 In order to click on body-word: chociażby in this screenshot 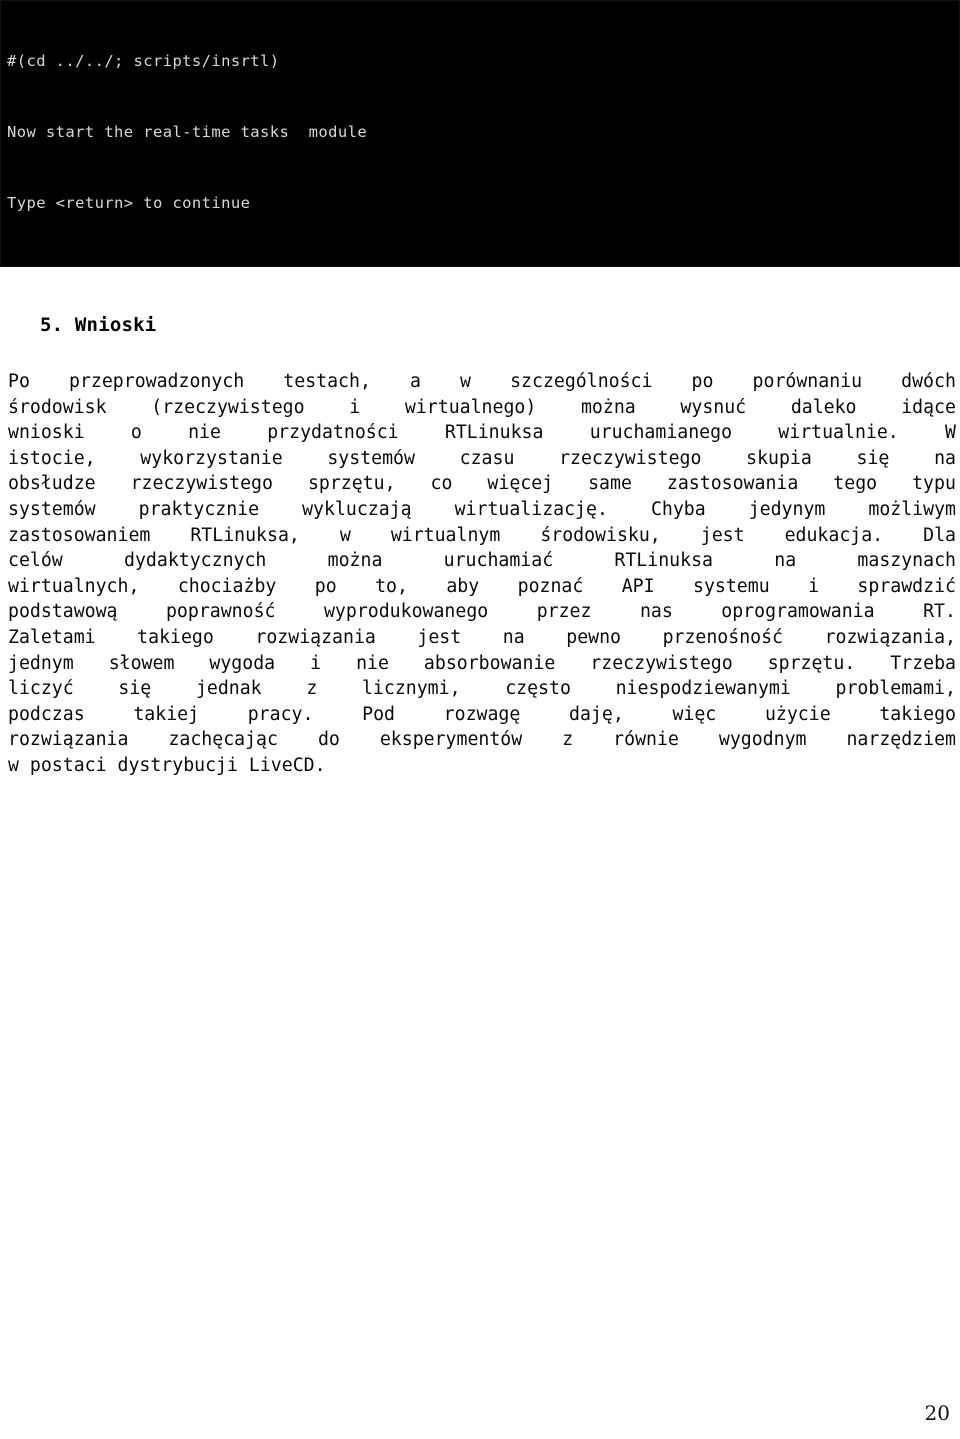, I will do `click(227, 586)`.